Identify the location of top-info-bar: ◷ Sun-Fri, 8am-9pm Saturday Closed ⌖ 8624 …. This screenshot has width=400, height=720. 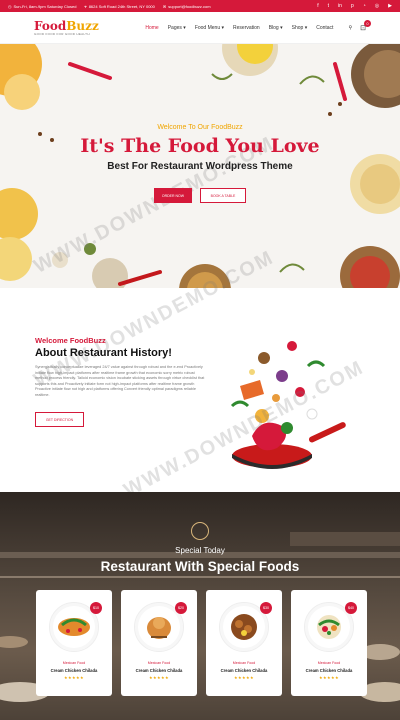
(200, 6).